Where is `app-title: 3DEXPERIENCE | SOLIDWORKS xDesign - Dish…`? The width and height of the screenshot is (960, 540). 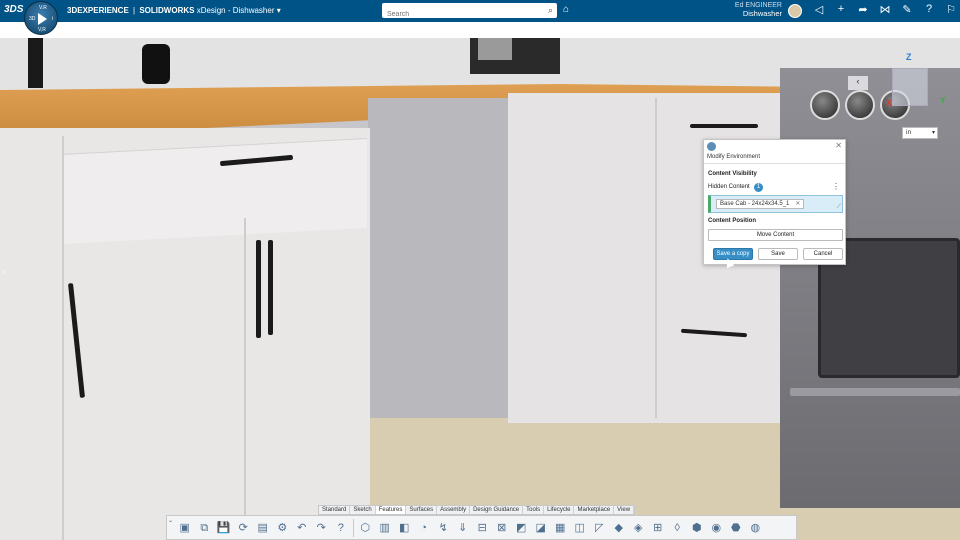 app-title: 3DEXPERIENCE | SOLIDWORKS xDesign - Dish… is located at coordinates (174, 10).